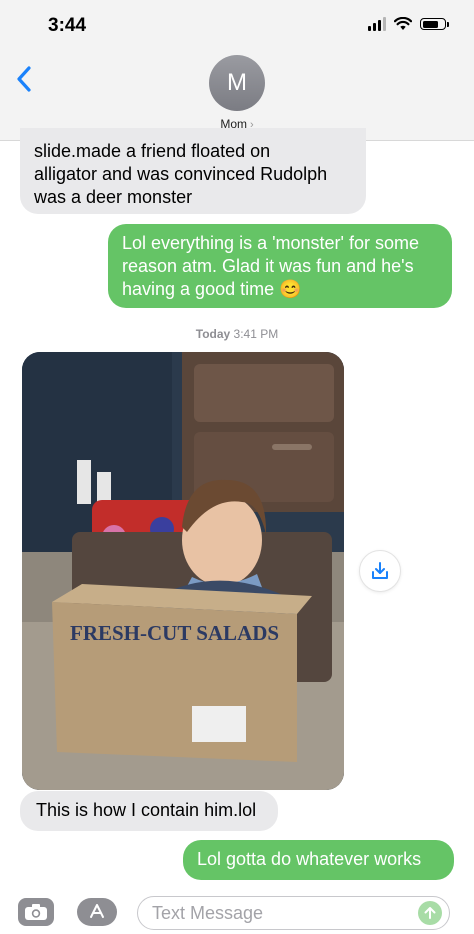  What do you see at coordinates (146, 810) in the screenshot?
I see `message-text: This is how I contain him.lol` at bounding box center [146, 810].